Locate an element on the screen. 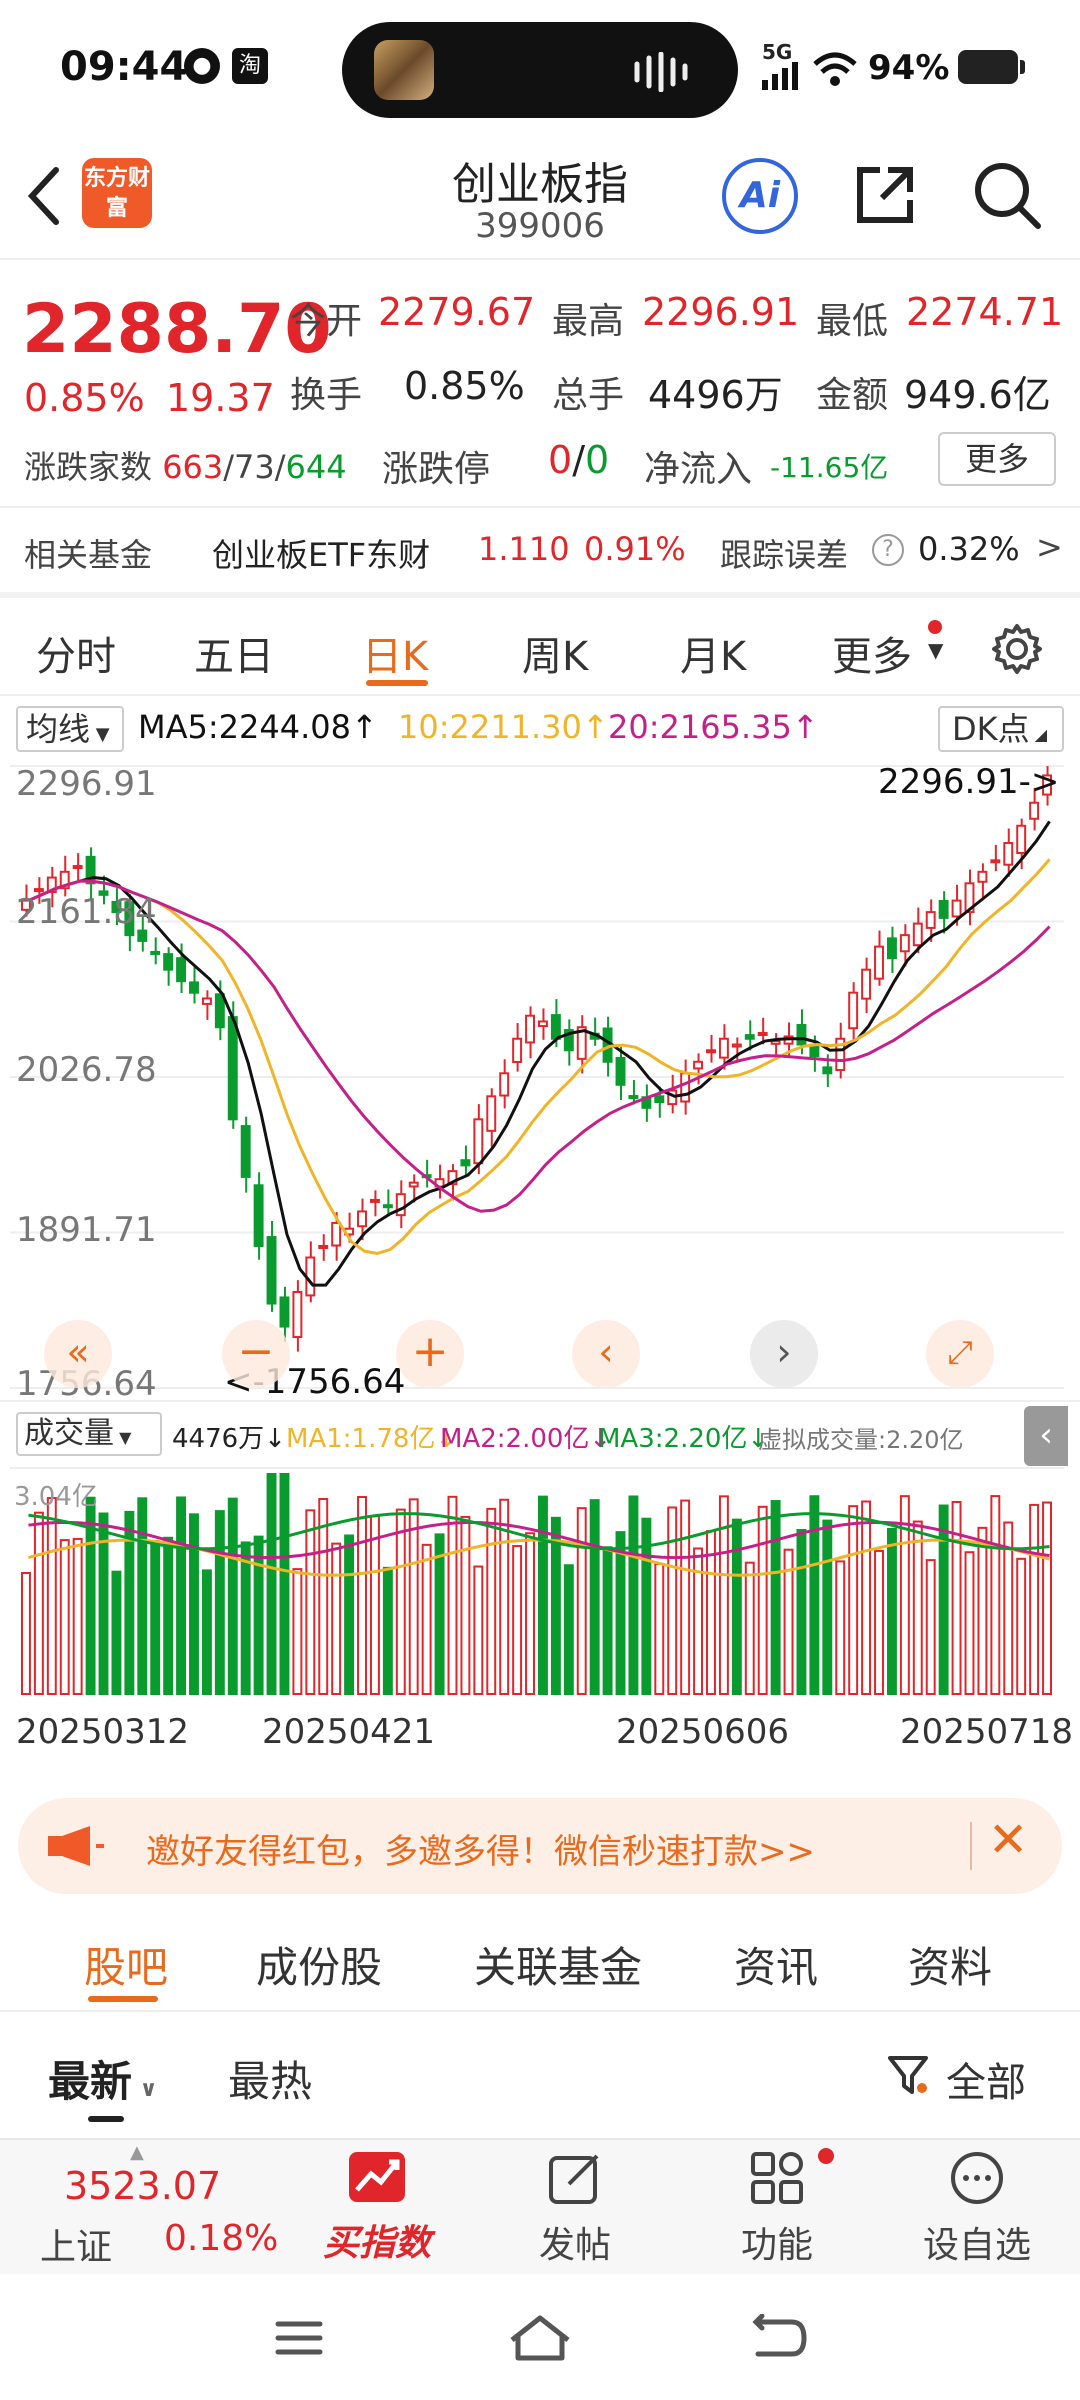 The height and width of the screenshot is (2400, 1080). limit-row: 0/0 is located at coordinates (579, 460).